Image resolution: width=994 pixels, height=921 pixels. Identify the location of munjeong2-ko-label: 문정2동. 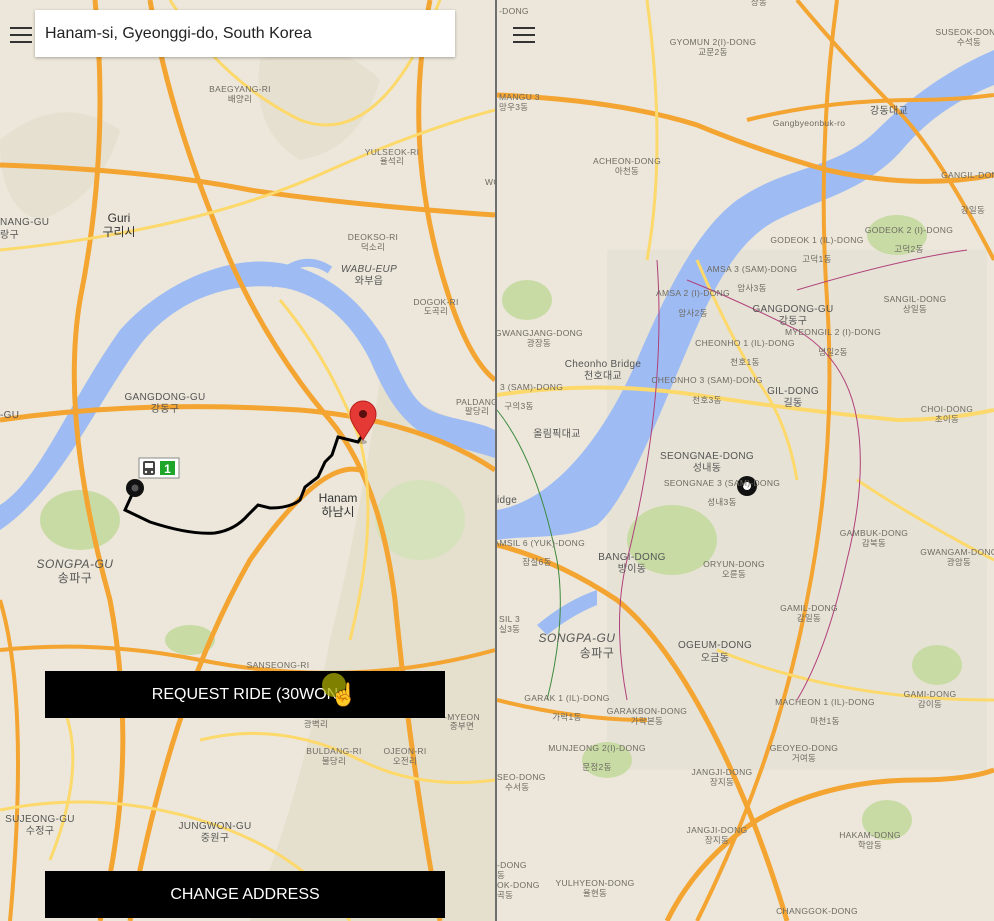
(596, 767).